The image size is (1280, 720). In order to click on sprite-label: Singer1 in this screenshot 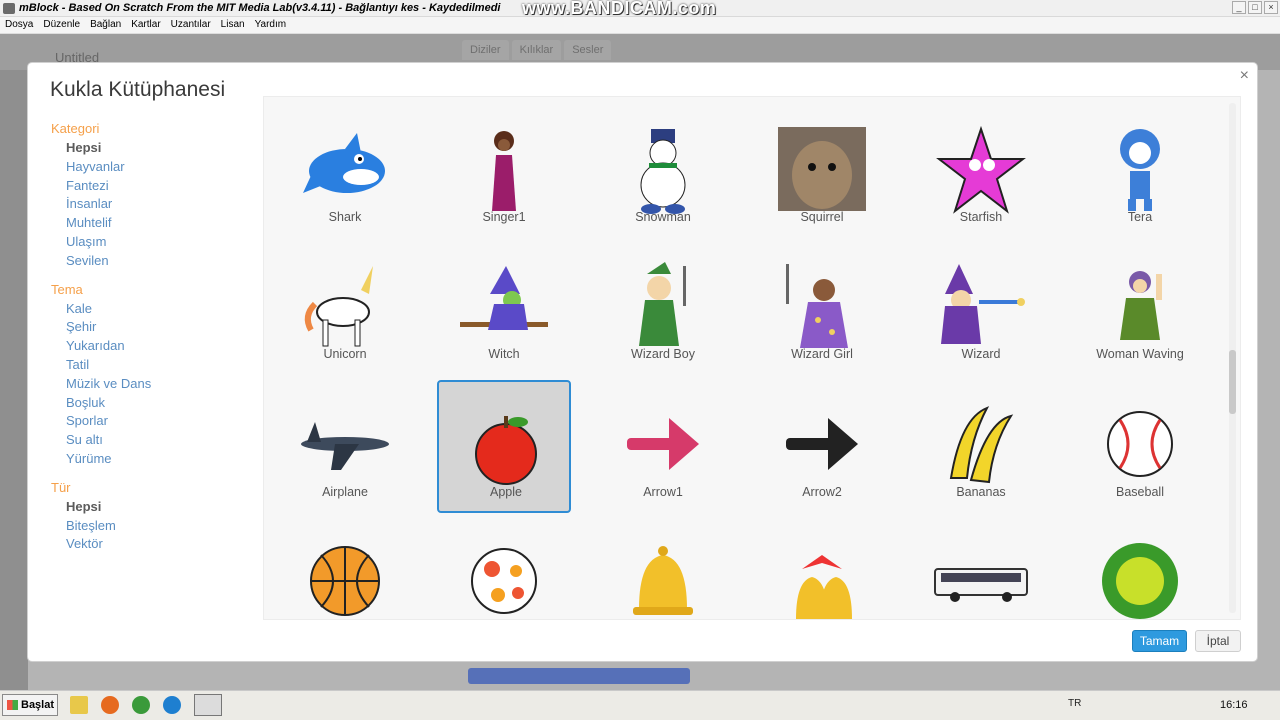, I will do `click(504, 217)`.